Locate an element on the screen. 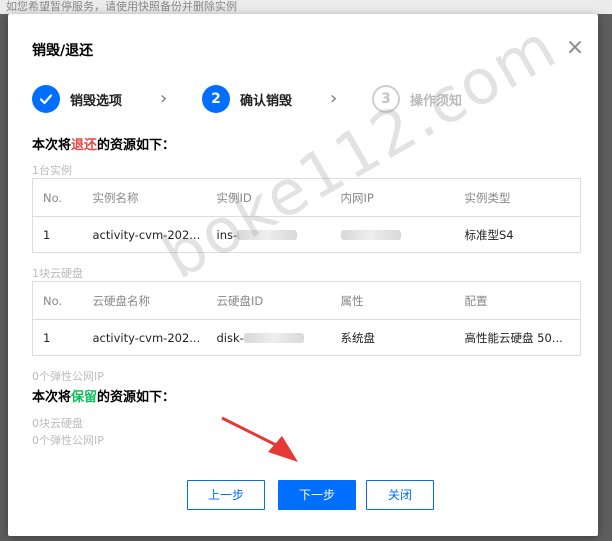 The image size is (612, 541). column-header: 云硬盘ID is located at coordinates (268, 300).